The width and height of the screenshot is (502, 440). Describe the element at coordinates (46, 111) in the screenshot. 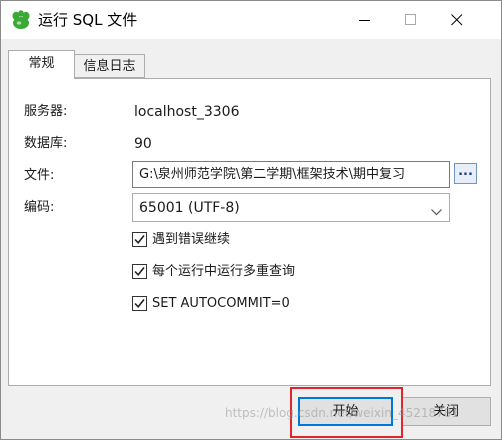

I see `server-label: 服务器:` at that location.